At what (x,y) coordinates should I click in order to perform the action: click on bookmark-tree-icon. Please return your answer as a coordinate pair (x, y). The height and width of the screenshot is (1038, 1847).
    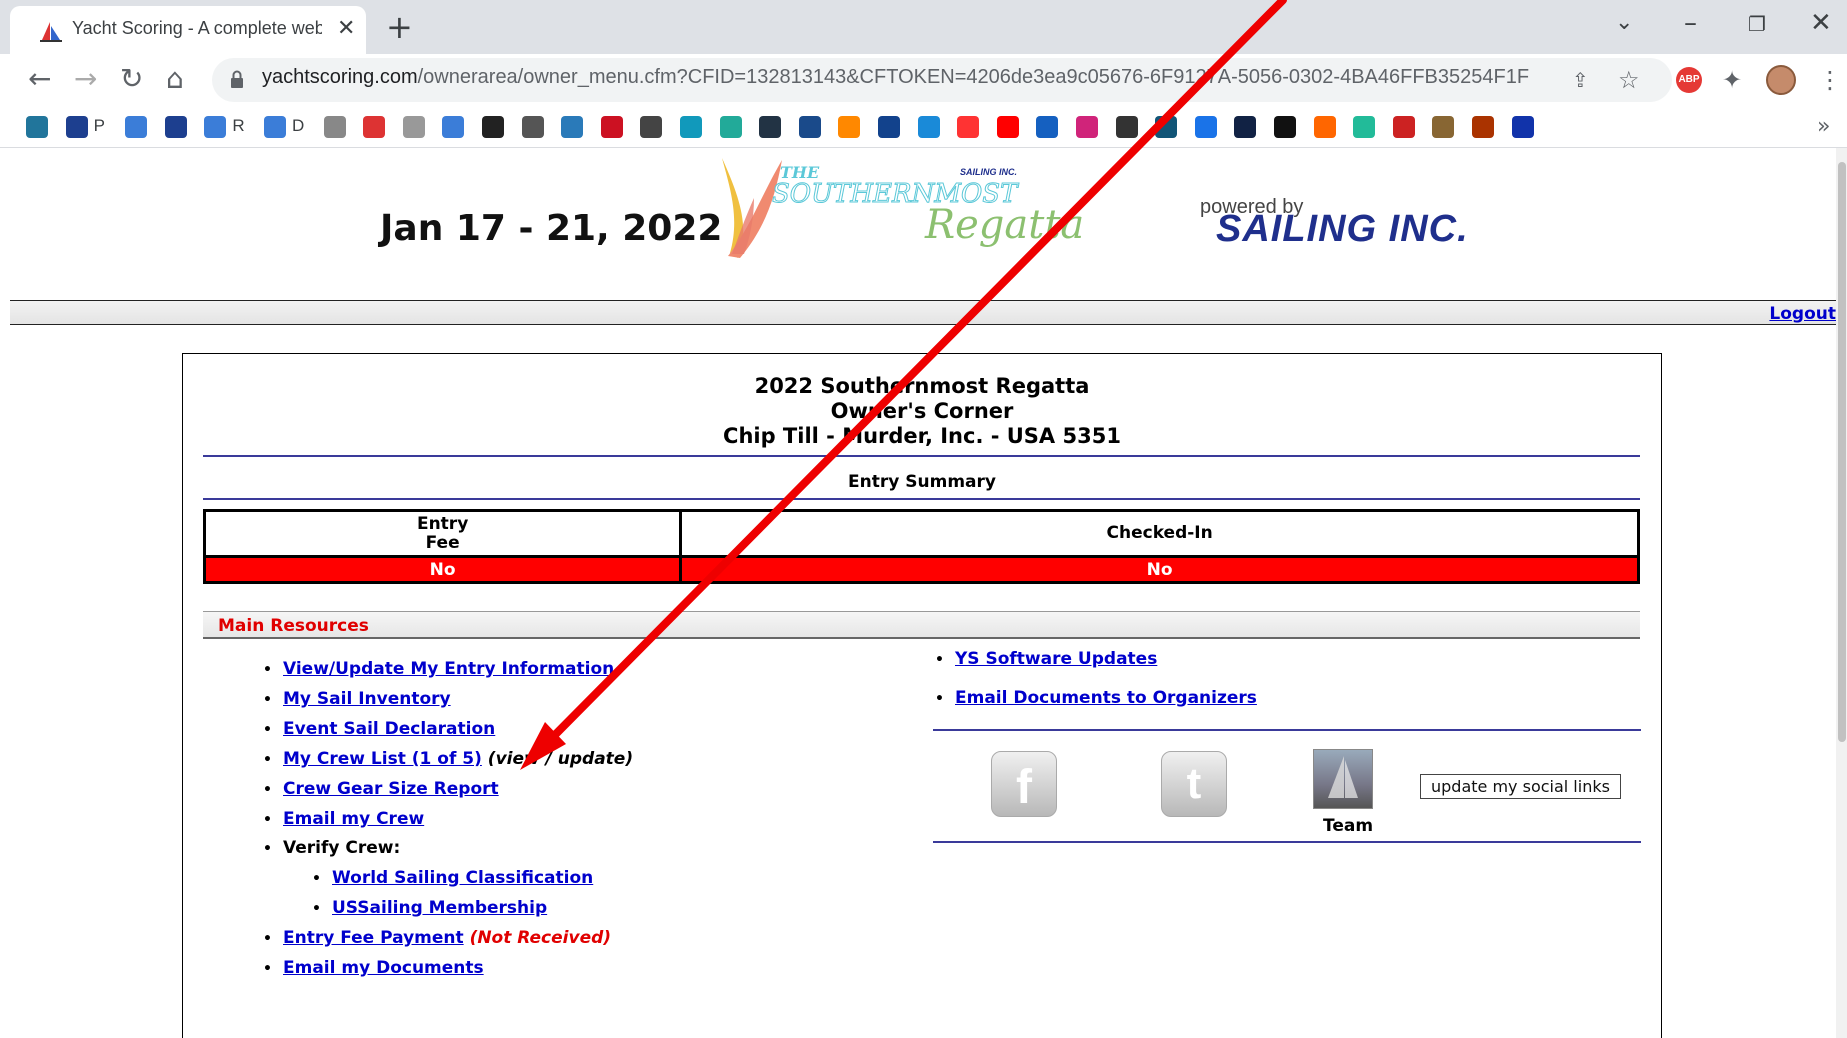
    Looking at the image, I should click on (1166, 127).